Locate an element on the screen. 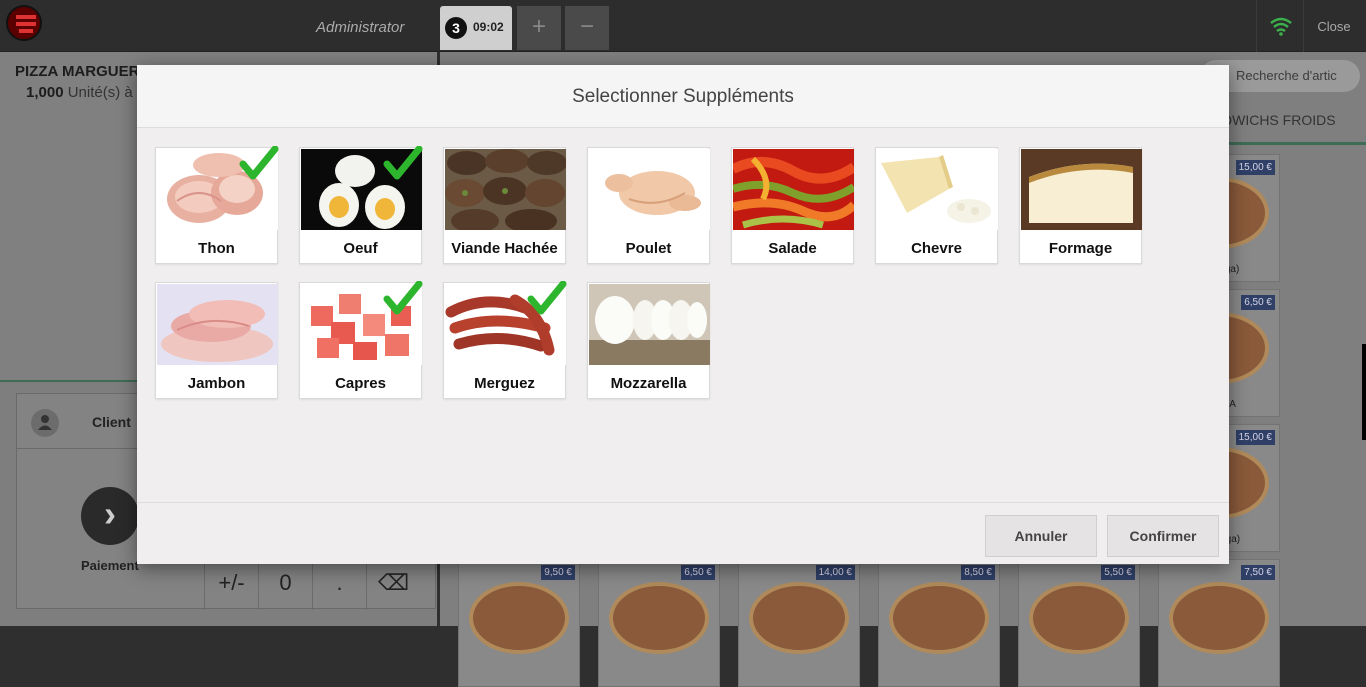 The height and width of the screenshot is (687, 1366). product-price: 14,00 € is located at coordinates (835, 572).